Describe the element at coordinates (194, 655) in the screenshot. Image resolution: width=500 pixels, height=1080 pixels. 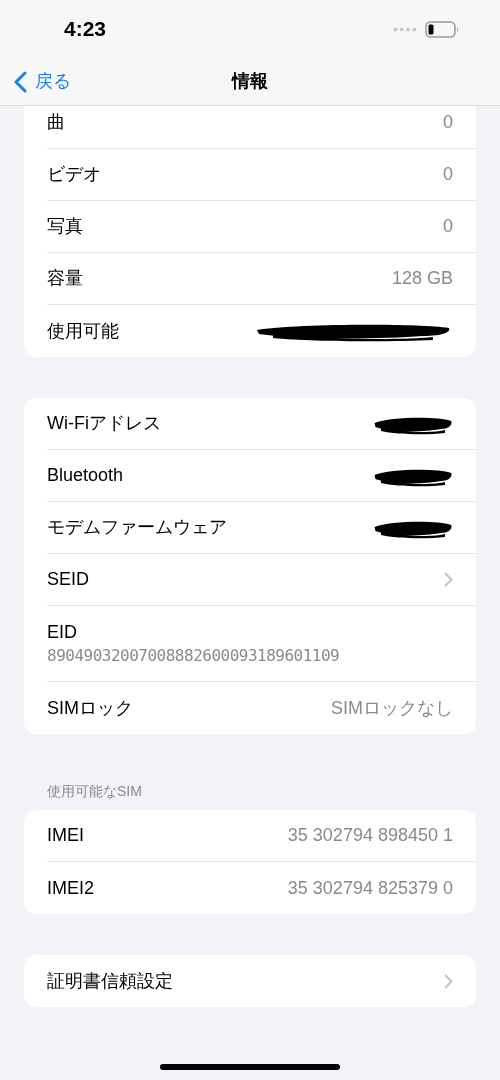
I see `row-value: 89049032007008882600093189601109` at that location.